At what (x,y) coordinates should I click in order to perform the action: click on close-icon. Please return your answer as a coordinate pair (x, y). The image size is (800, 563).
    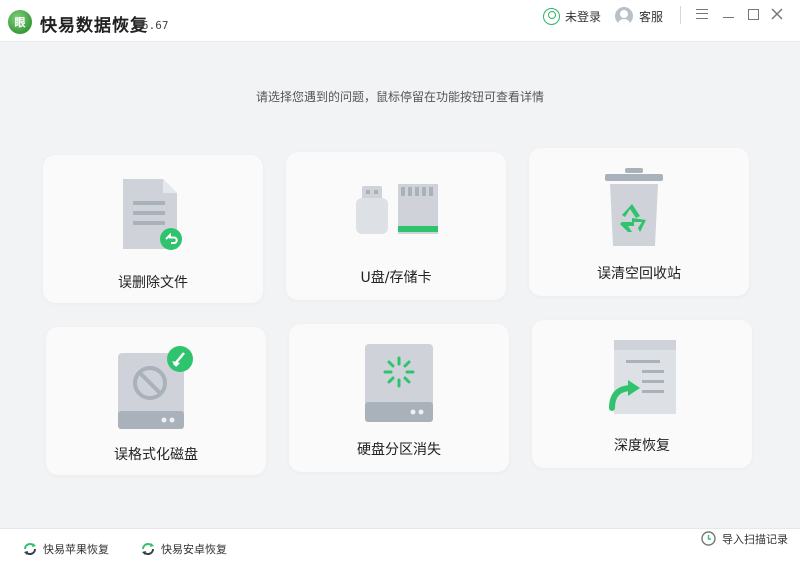
    Looking at the image, I should click on (777, 14).